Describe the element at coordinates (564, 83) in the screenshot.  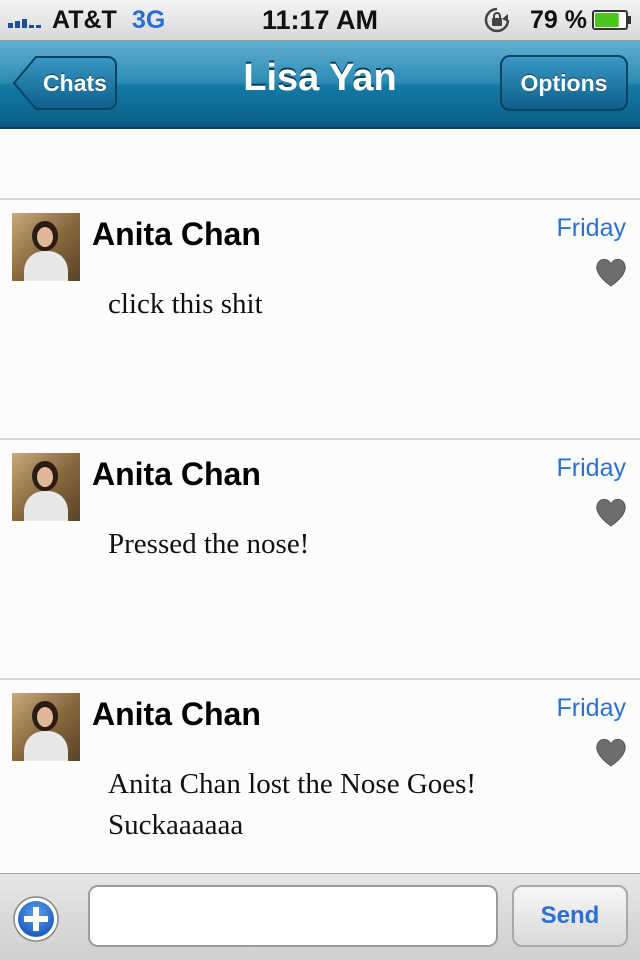
I see `options-button: Options` at that location.